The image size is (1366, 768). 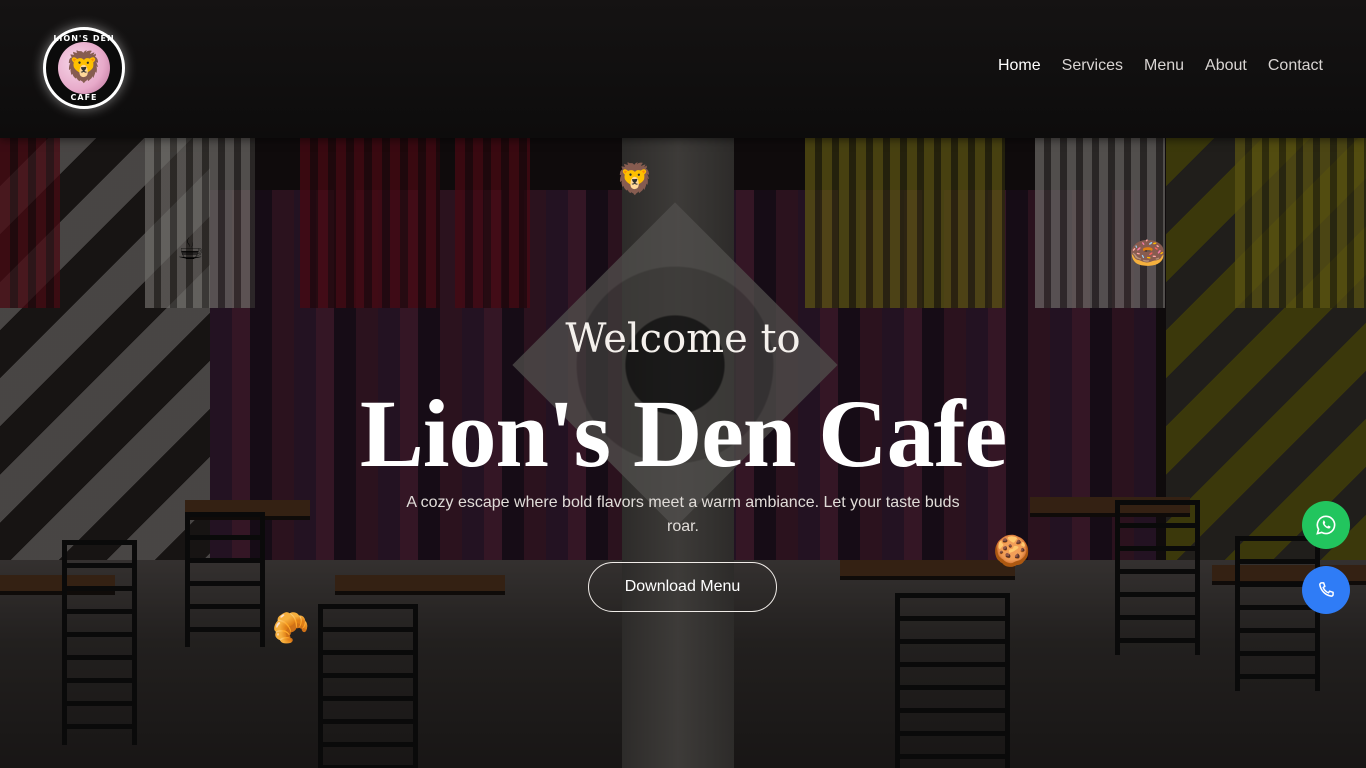 I want to click on nav-link-about: About, so click(x=1226, y=66).